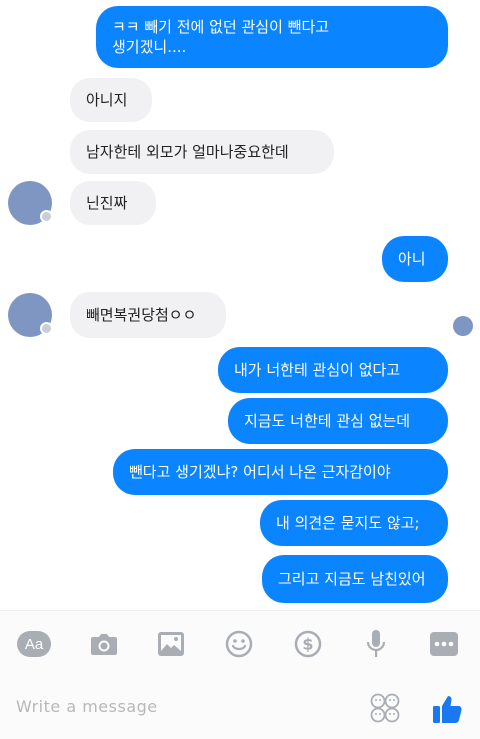 The image size is (480, 739). What do you see at coordinates (104, 644) in the screenshot?
I see `camera-icon` at bounding box center [104, 644].